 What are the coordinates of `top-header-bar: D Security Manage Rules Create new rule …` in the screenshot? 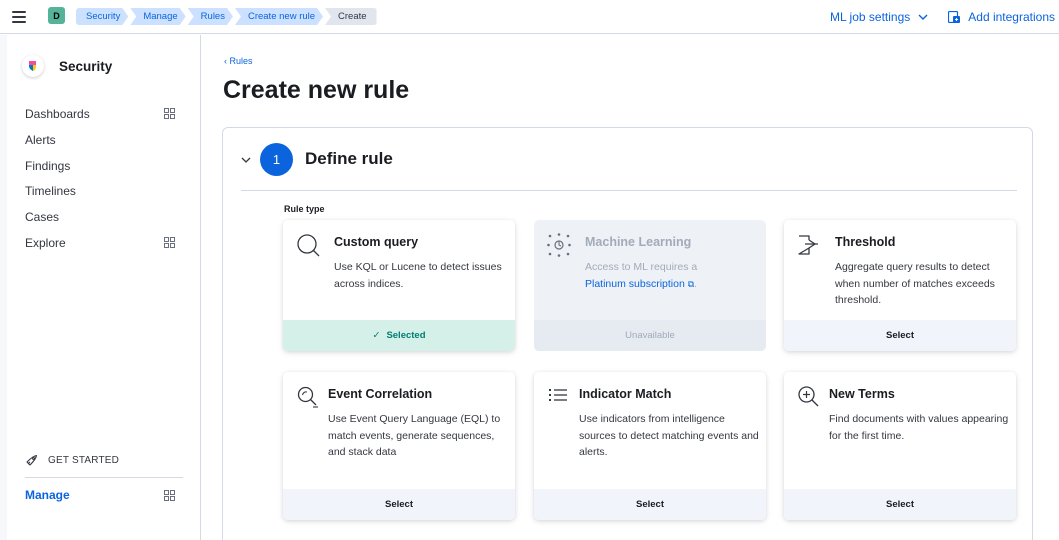 It's located at (529, 17).